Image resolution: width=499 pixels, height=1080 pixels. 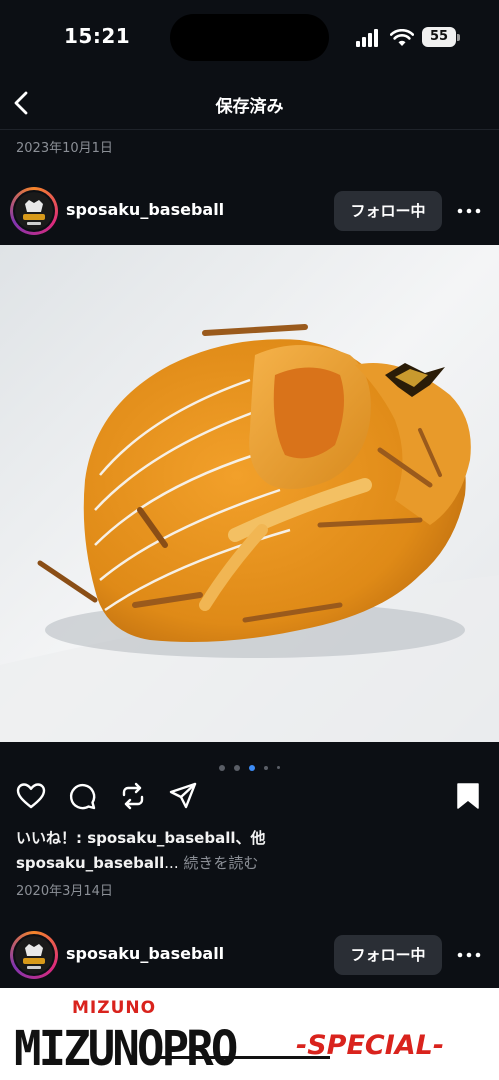 I want to click on heart-icon, so click(x=31, y=796).